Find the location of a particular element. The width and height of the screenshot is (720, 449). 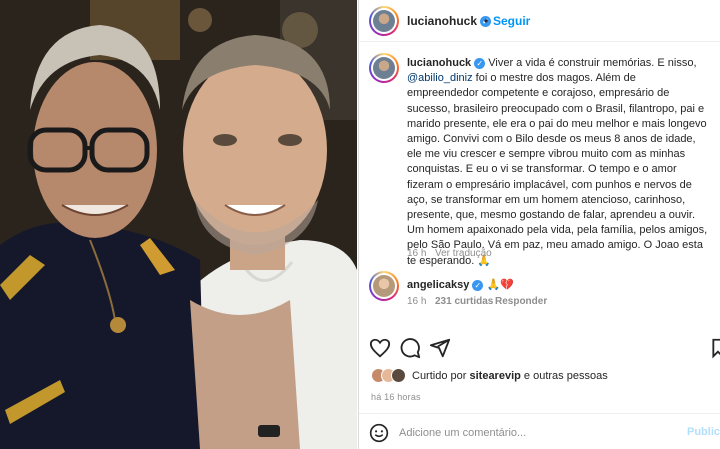

liked-by-text: Curtido por sitearevip e outras pessoas is located at coordinates (510, 376).